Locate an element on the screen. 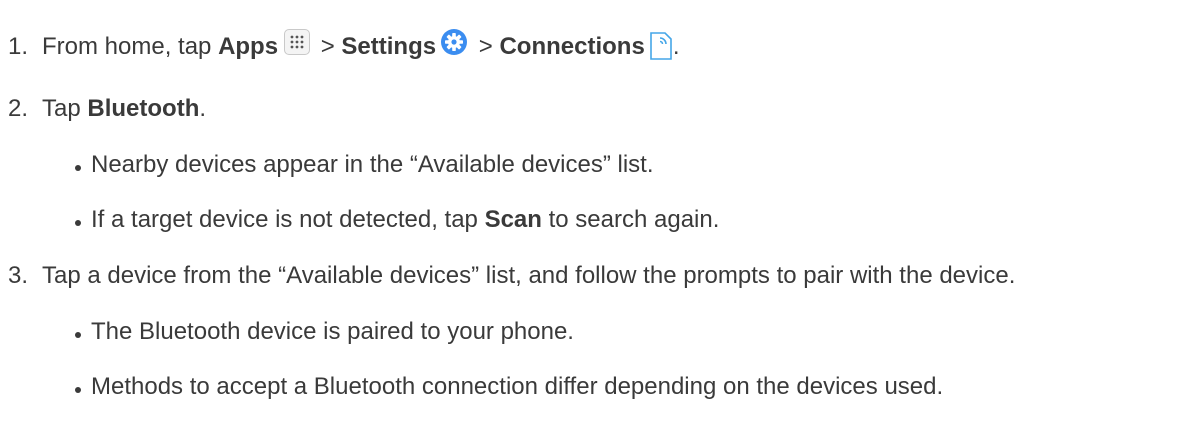 The height and width of the screenshot is (425, 1191). connections-label: Connections is located at coordinates (572, 46).